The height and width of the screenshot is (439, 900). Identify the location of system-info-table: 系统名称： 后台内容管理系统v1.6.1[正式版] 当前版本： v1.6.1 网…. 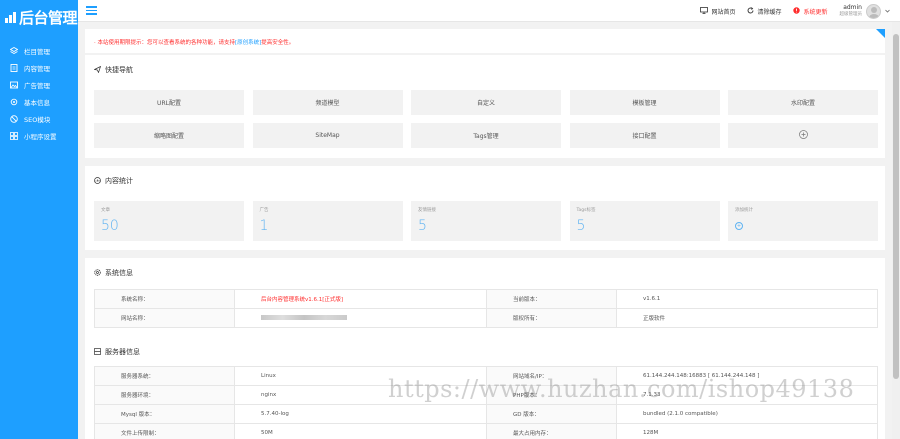
(486, 308).